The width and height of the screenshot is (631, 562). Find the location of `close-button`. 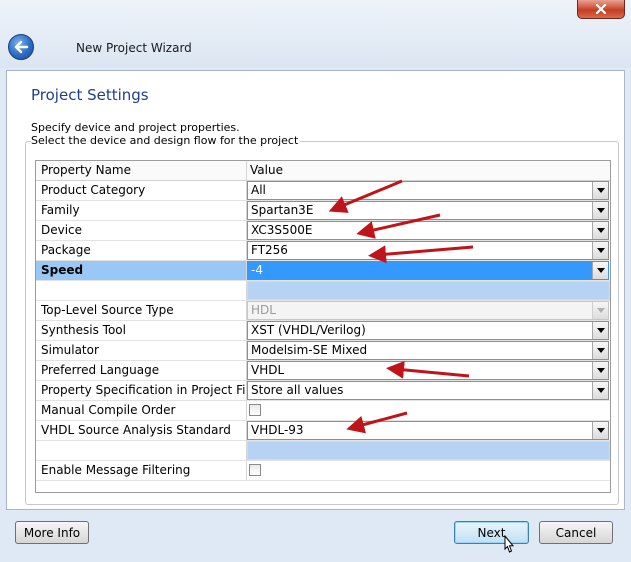

close-button is located at coordinates (601, 9).